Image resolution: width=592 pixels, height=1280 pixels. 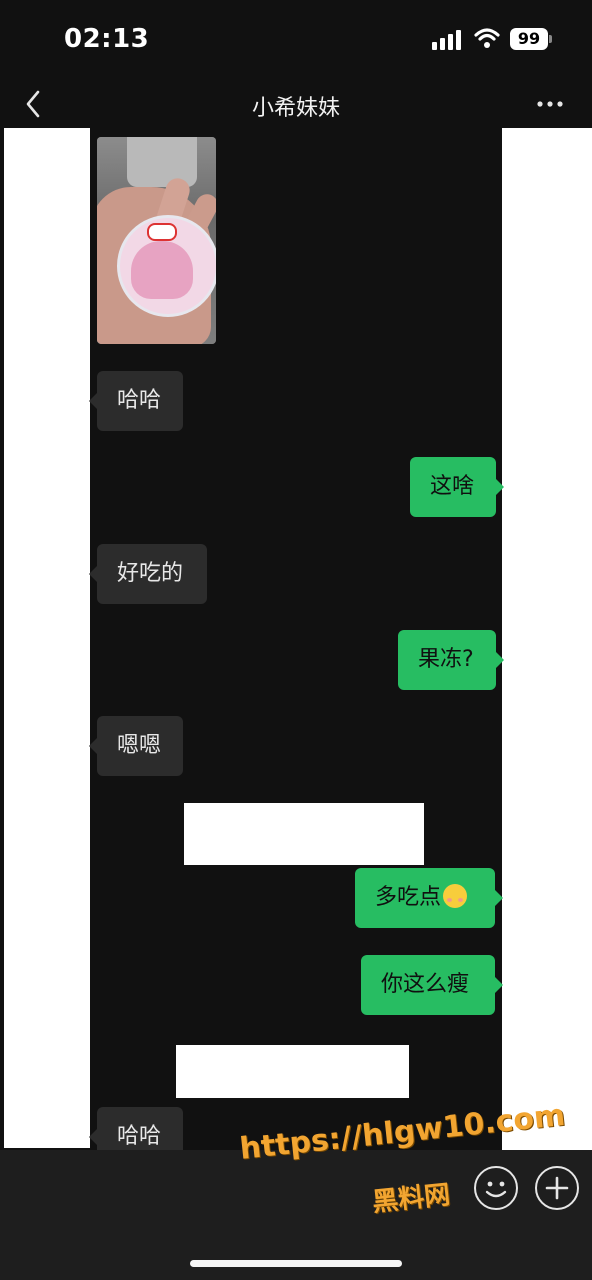 I want to click on chat-header: 小希妹妹, so click(x=296, y=104).